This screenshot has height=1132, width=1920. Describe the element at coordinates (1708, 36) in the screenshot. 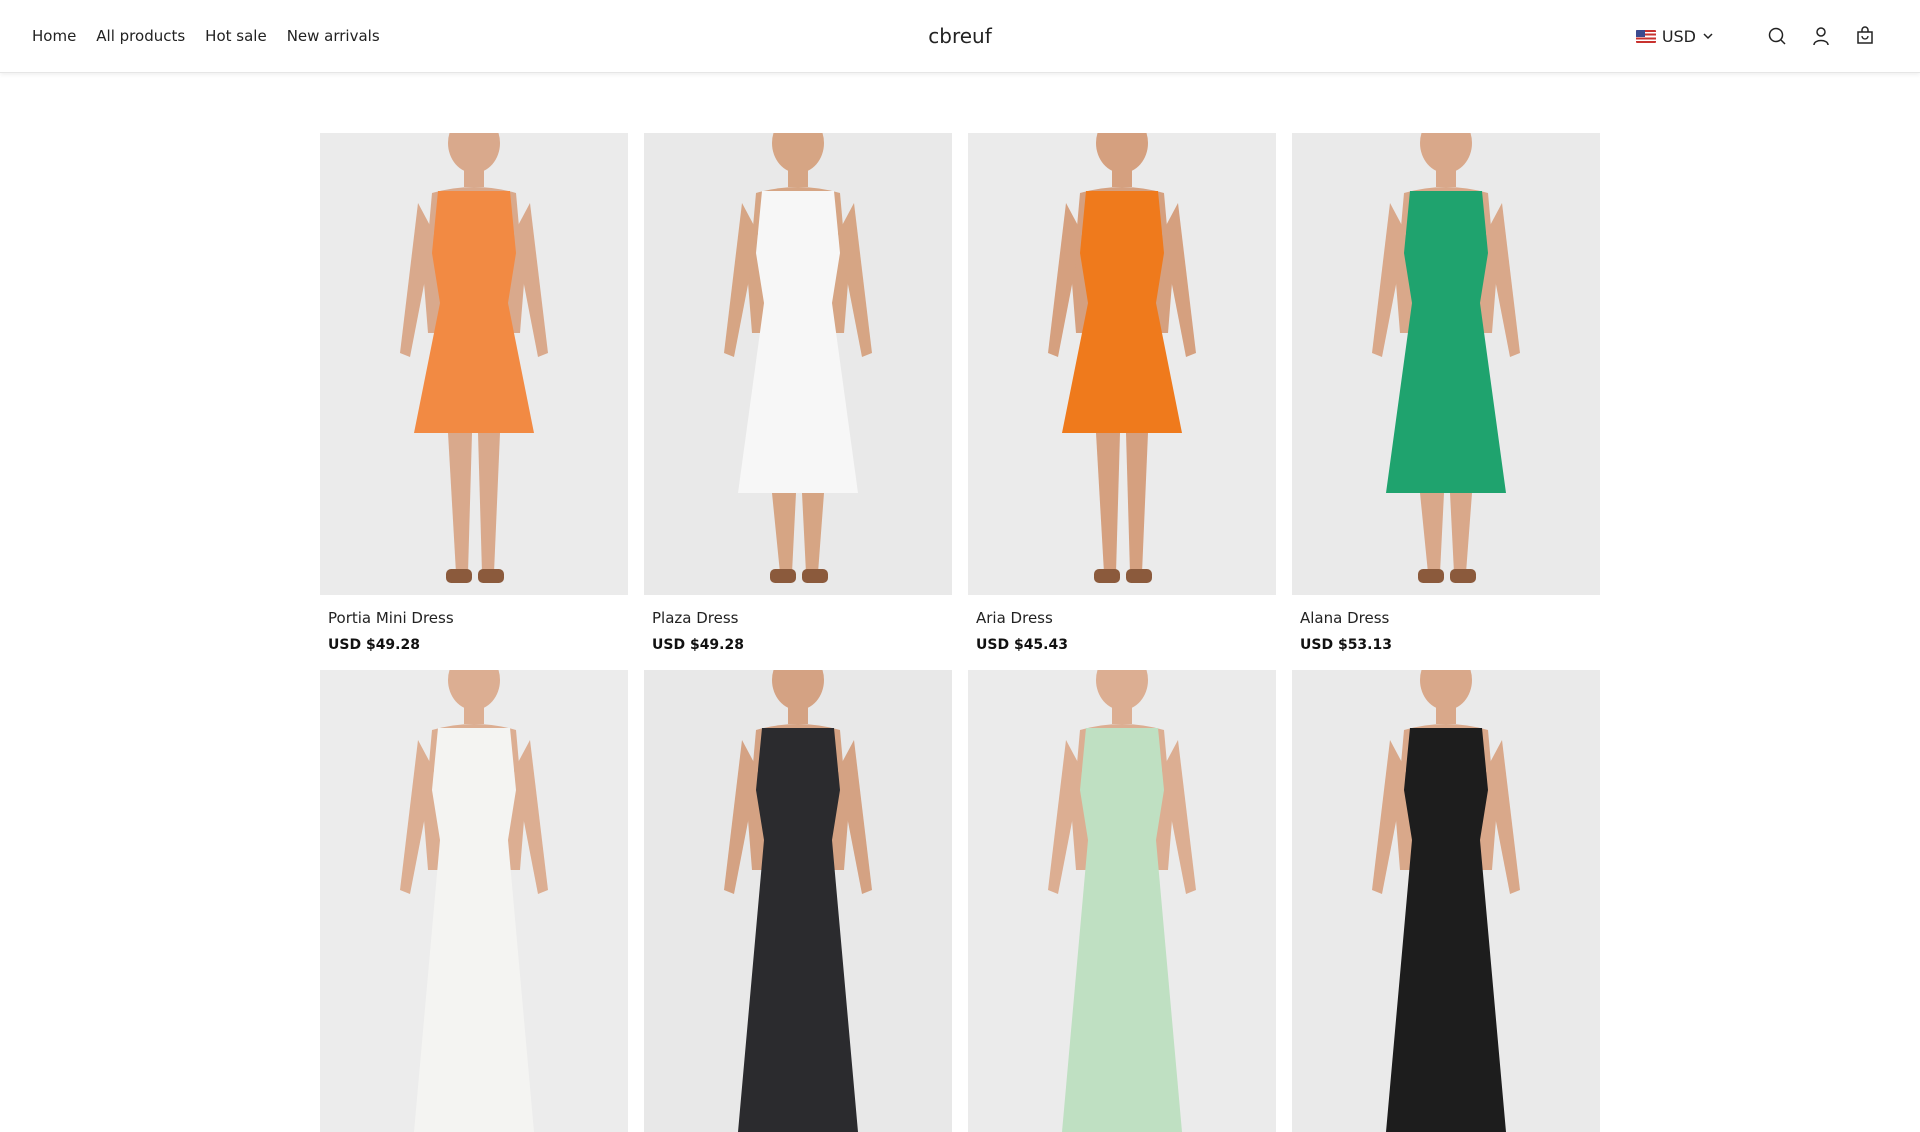

I see `chevron-down-icon` at that location.